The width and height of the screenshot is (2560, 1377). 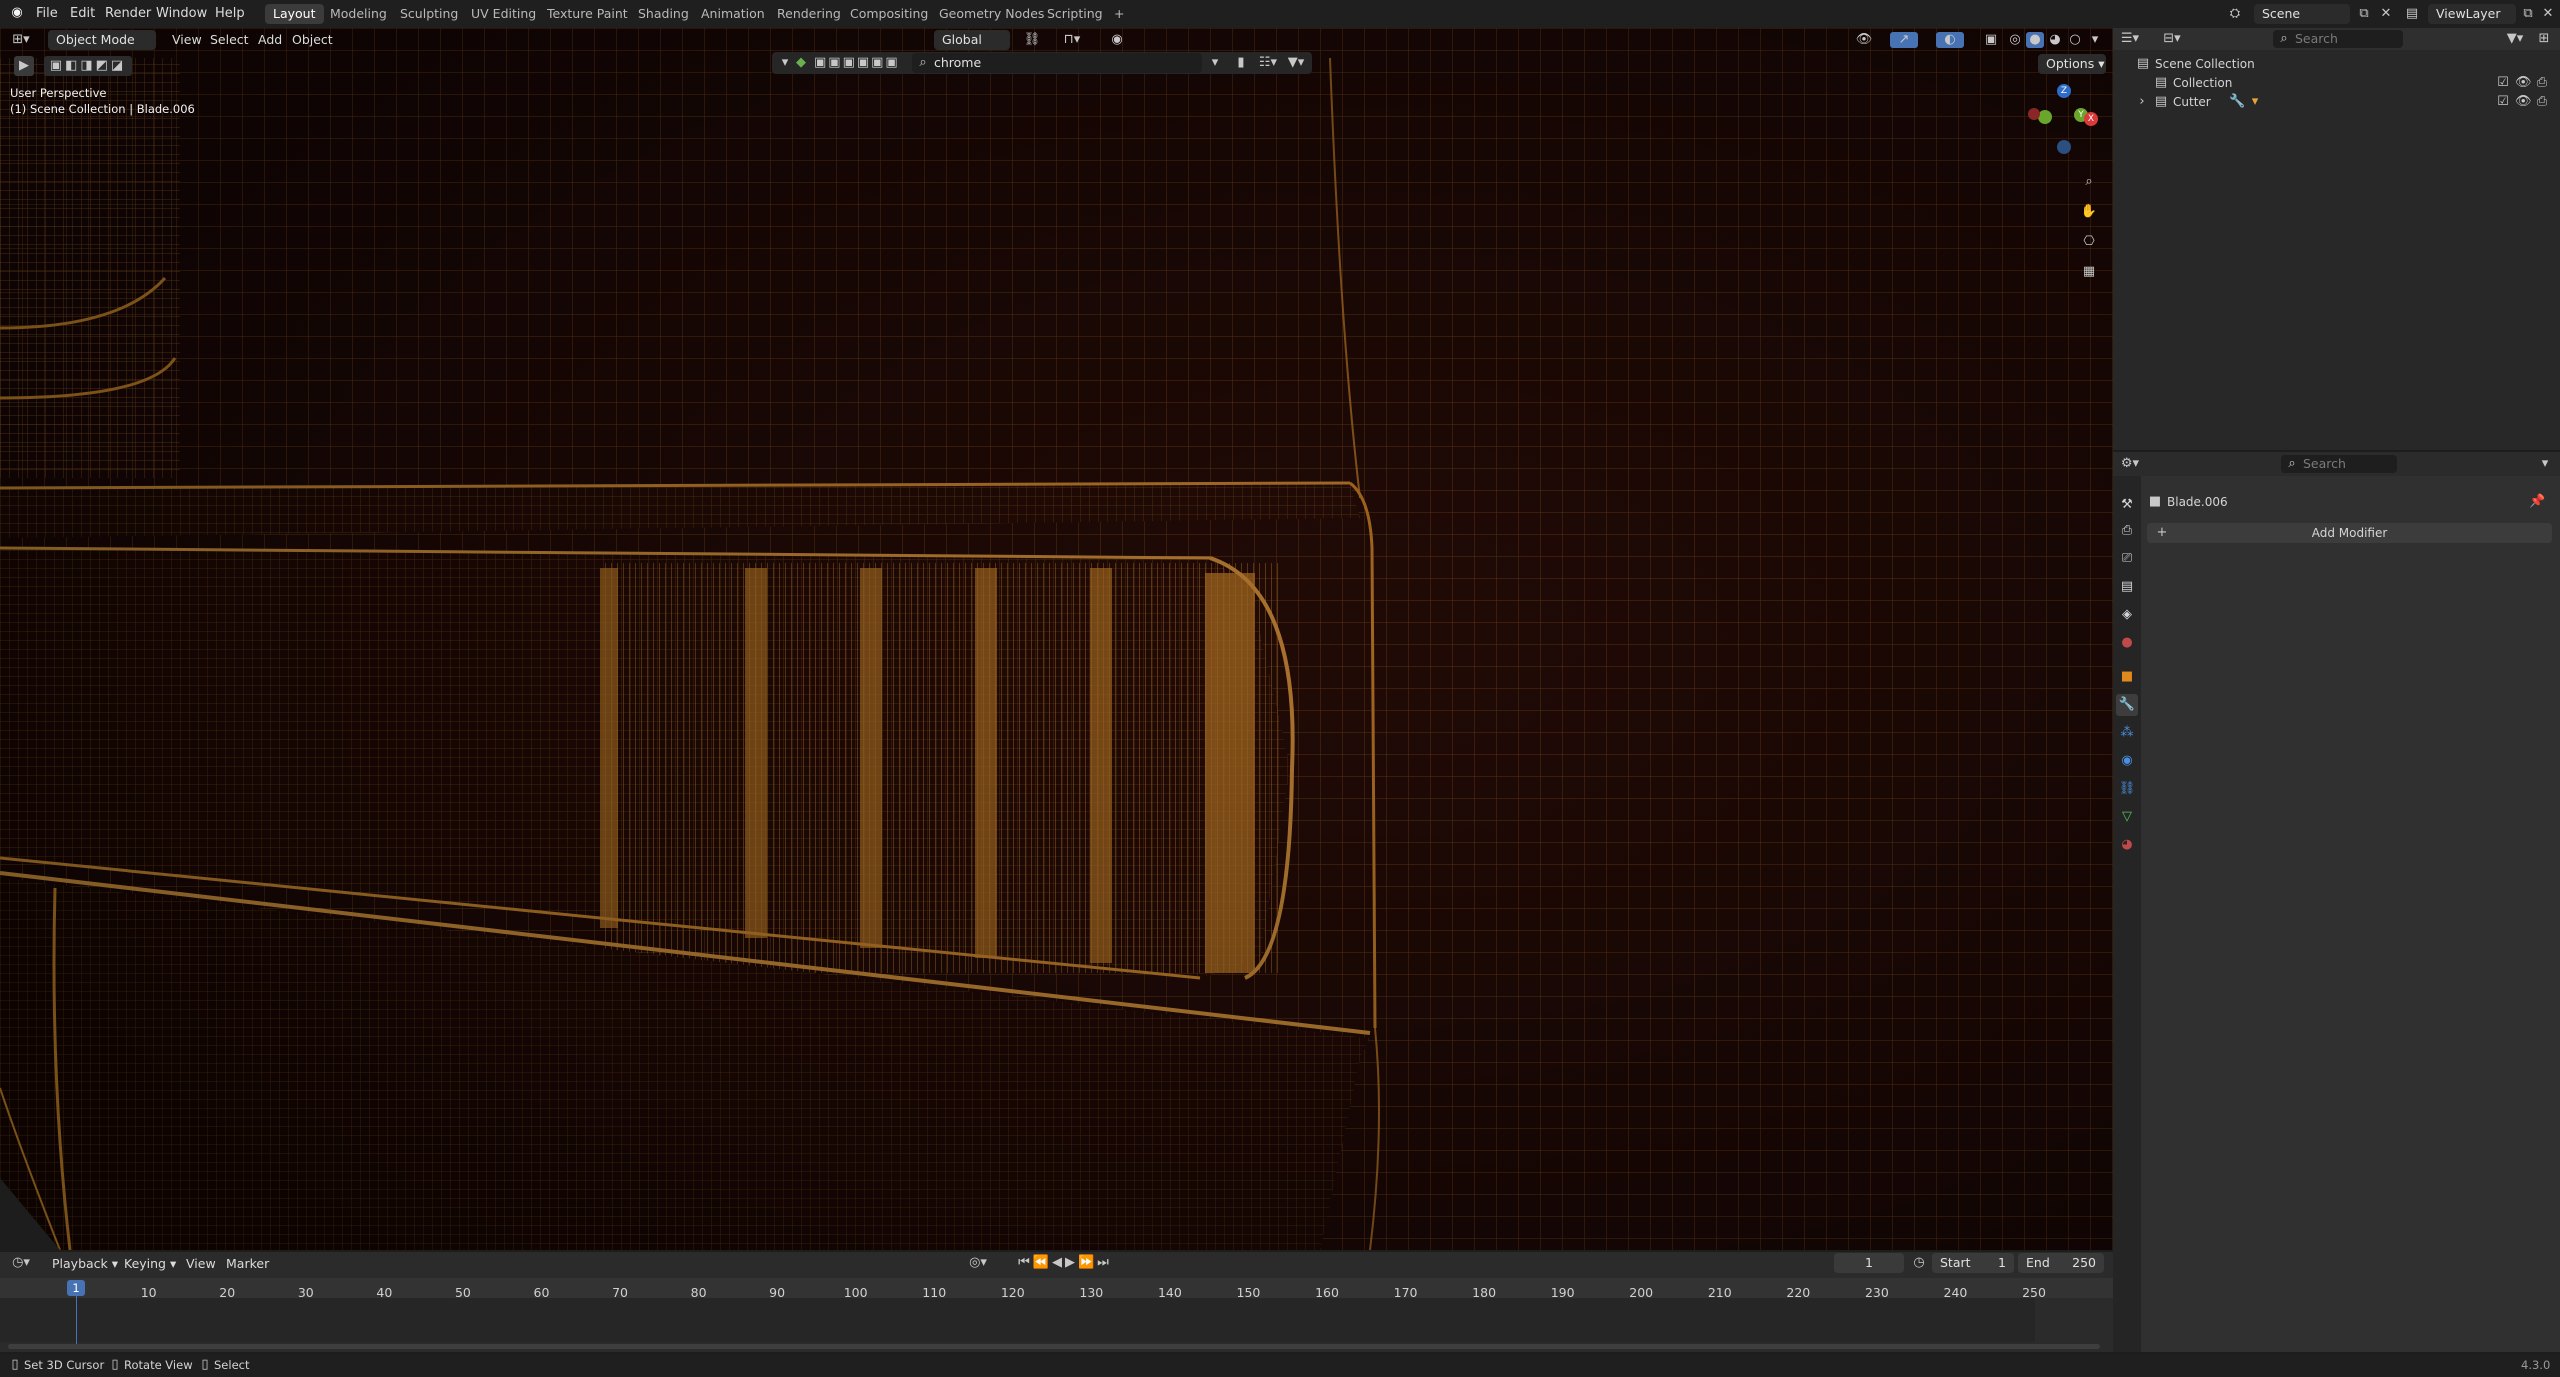 I want to click on physics-tab-icon: ◉, so click(x=2127, y=761).